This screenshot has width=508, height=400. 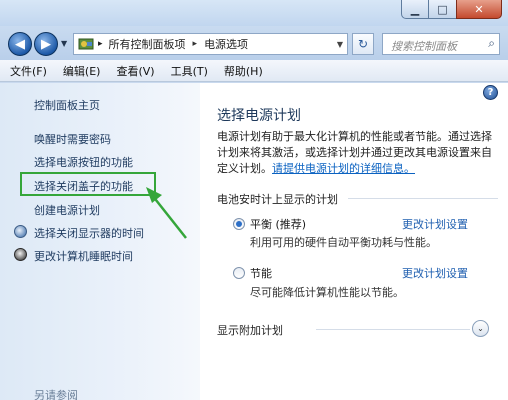 What do you see at coordinates (327, 292) in the screenshot?
I see `plan-power-saver-description: 尽可能降低计算机性能以节能。` at bounding box center [327, 292].